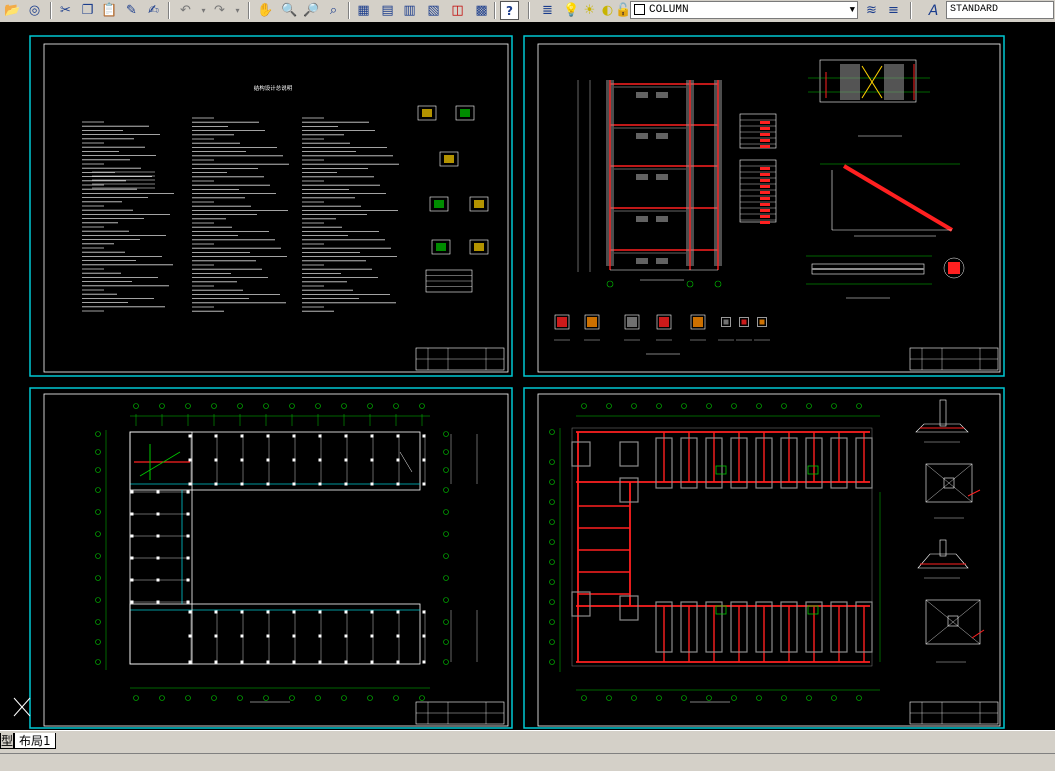 The height and width of the screenshot is (771, 1055). Describe the element at coordinates (285, 208) in the screenshot. I see `notes-text-block` at that location.